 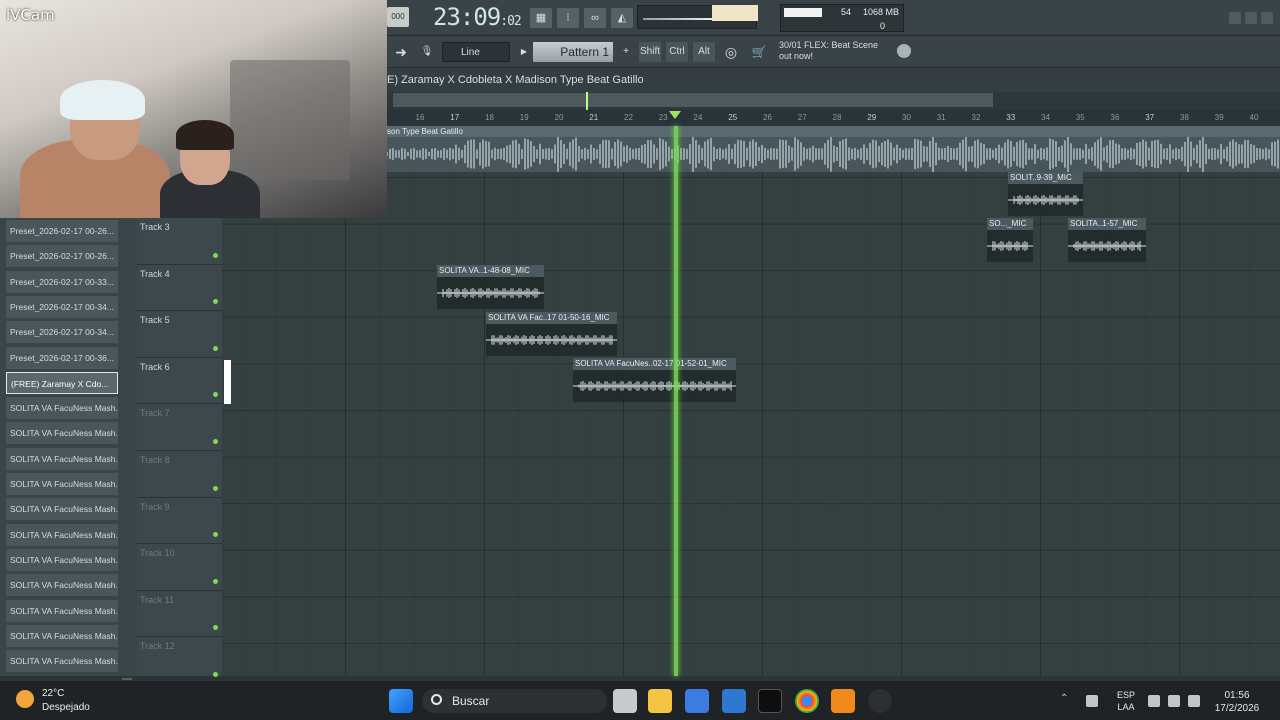 I want to click on track-header: Track 12, so click(x=179, y=660).